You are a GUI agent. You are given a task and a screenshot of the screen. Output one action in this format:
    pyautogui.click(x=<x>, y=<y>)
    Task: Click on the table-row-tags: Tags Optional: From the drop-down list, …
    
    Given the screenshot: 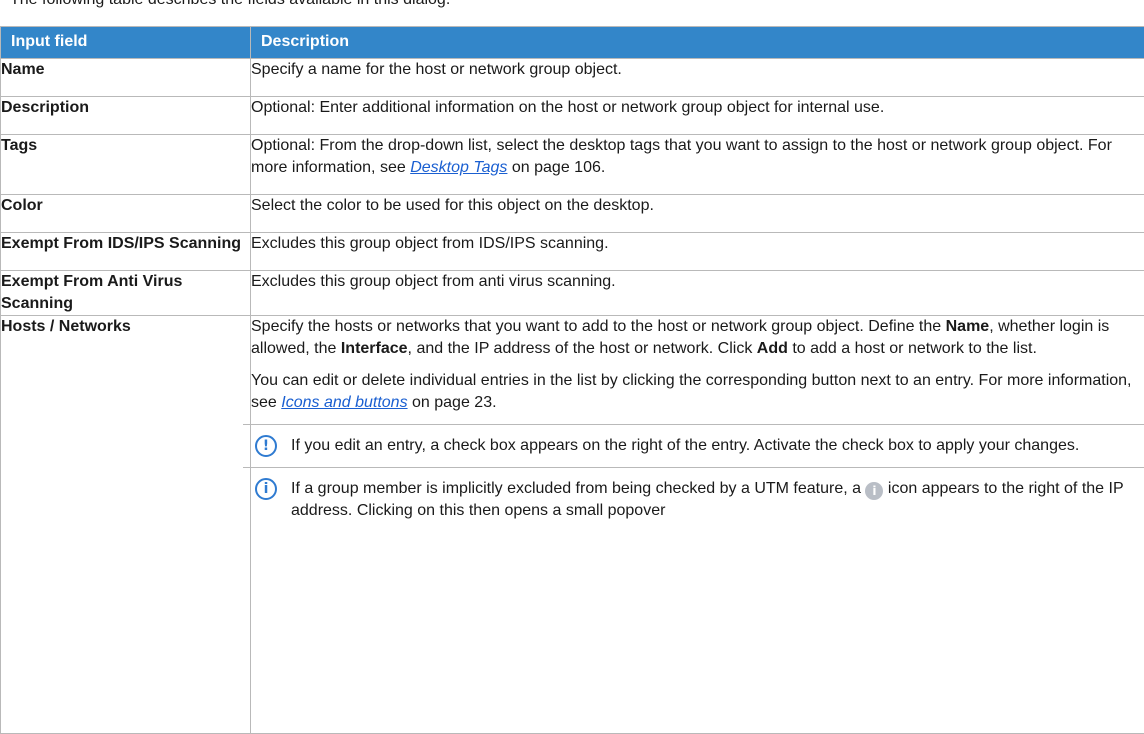 What is the action you would take?
    pyautogui.click(x=572, y=165)
    